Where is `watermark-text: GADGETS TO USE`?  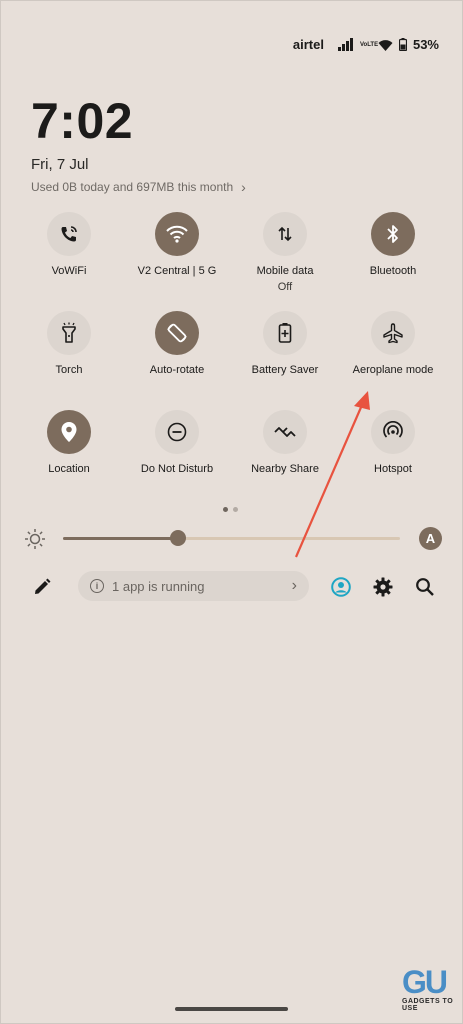 watermark-text: GADGETS TO USE is located at coordinates (428, 1005).